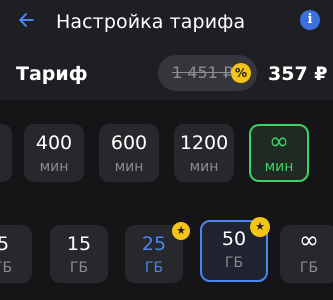 The width and height of the screenshot is (333, 300). I want to click on minutes-value: ∞, so click(279, 141).